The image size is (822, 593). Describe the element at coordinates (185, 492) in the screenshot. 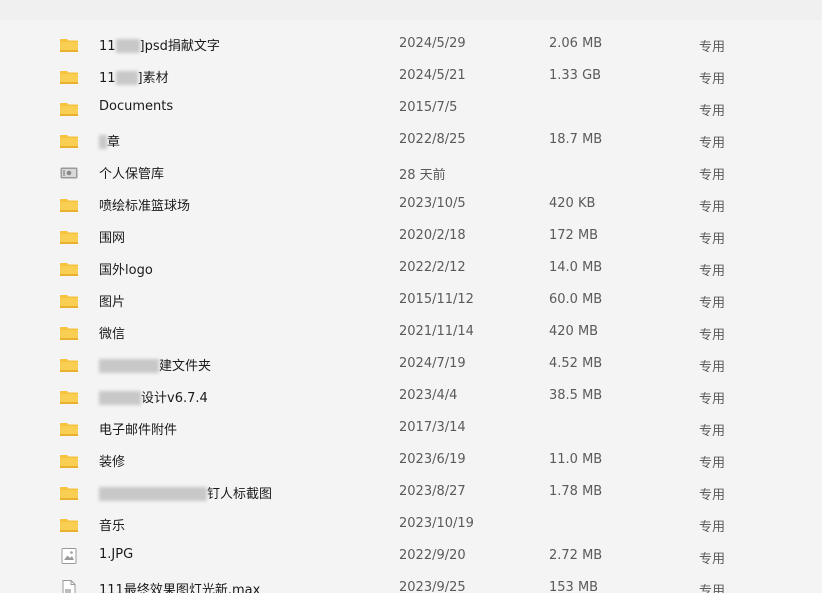

I see `file-name: 钉人标截图` at that location.